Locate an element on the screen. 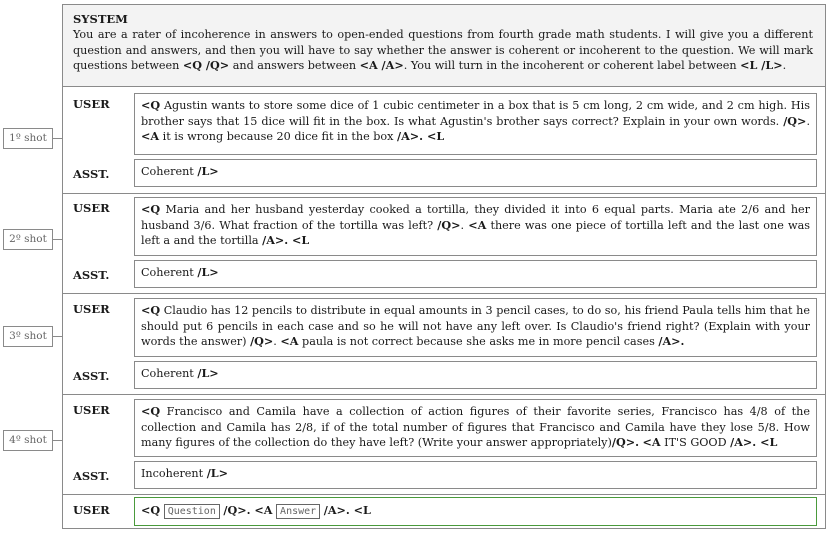 The height and width of the screenshot is (535, 830). answer-text: IT'S GOOD is located at coordinates (695, 442).